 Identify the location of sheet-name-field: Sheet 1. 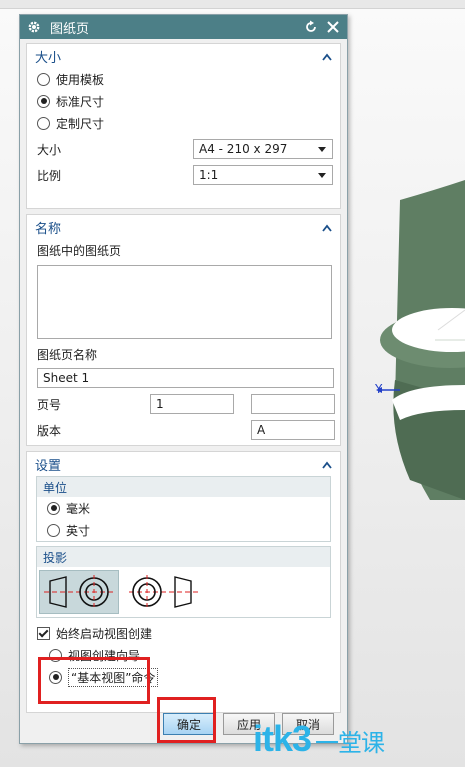
(185, 378).